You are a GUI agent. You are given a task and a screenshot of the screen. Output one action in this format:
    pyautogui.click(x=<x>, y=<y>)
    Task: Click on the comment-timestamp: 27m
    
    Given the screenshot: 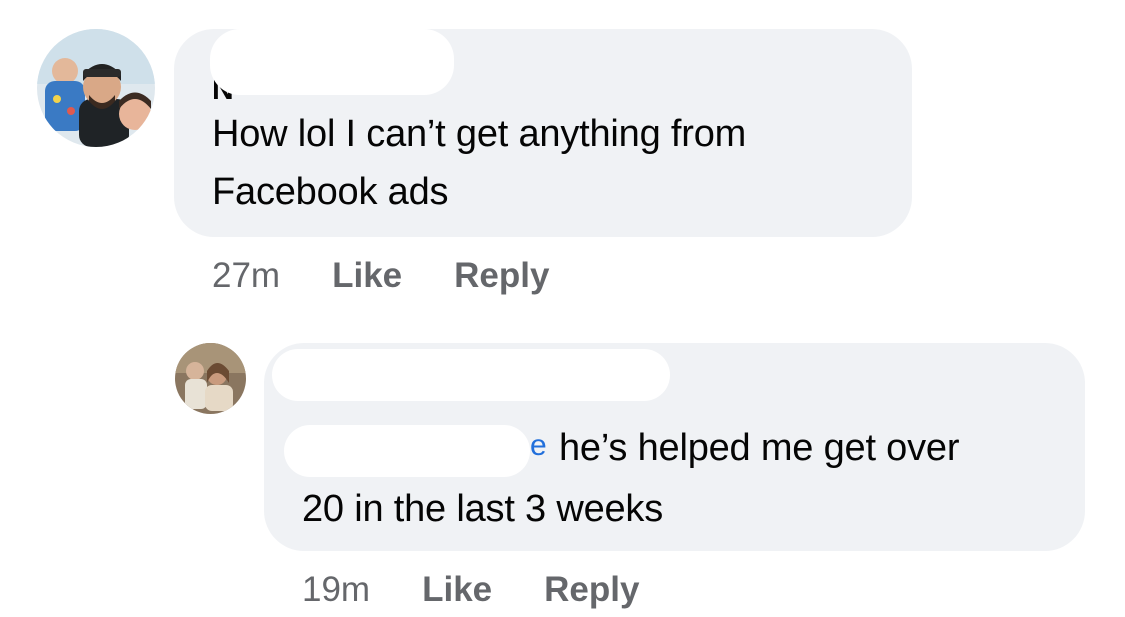 What is the action you would take?
    pyautogui.click(x=246, y=276)
    